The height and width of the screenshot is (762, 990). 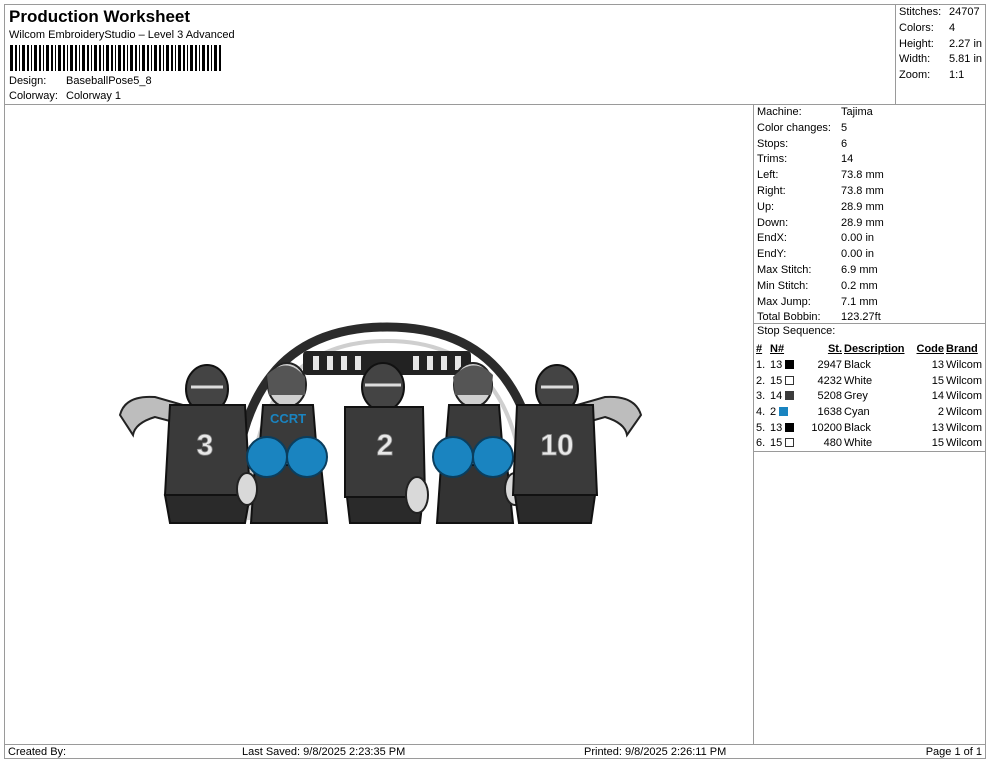 I want to click on summary-row: Zoom: 1:1, so click(x=931, y=75).